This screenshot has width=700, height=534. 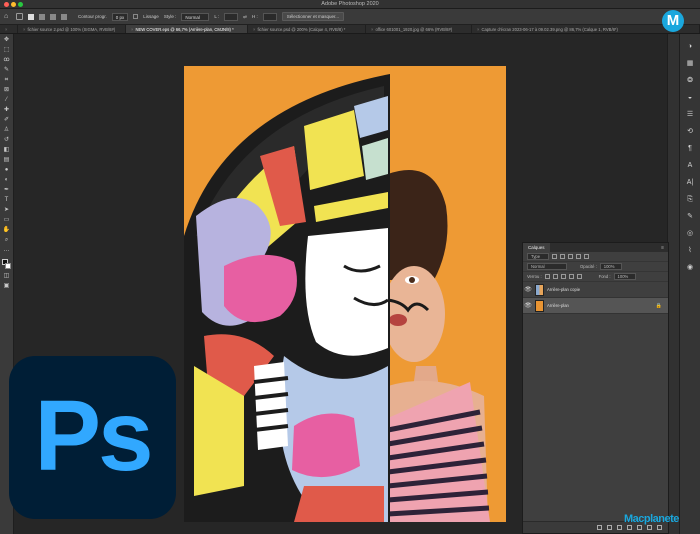 What do you see at coordinates (586, 256) in the screenshot?
I see `filter-smart-object-icon` at bounding box center [586, 256].